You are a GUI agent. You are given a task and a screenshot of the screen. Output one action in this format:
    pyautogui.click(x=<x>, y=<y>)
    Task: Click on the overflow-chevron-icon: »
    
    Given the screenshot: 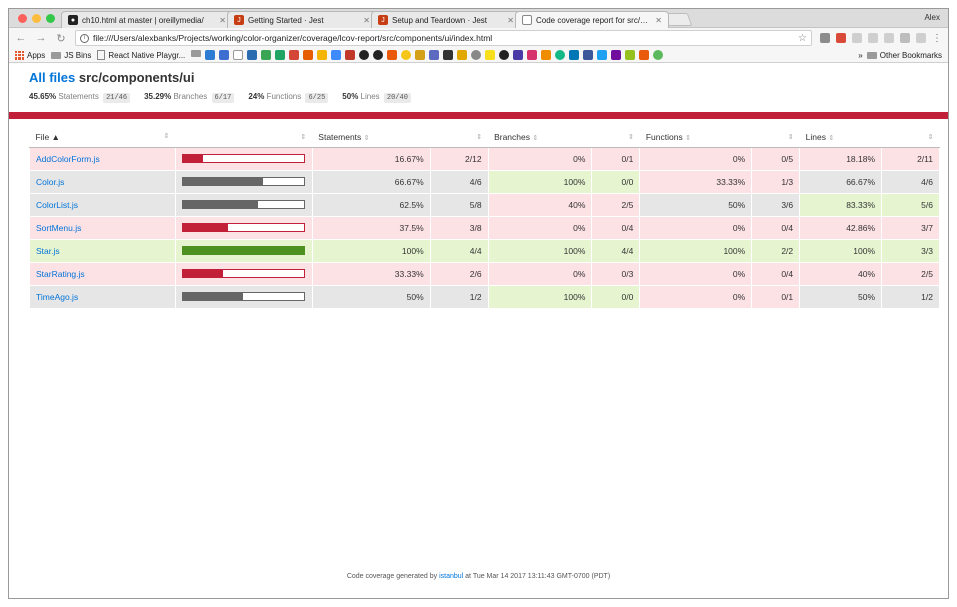 What is the action you would take?
    pyautogui.click(x=860, y=55)
    